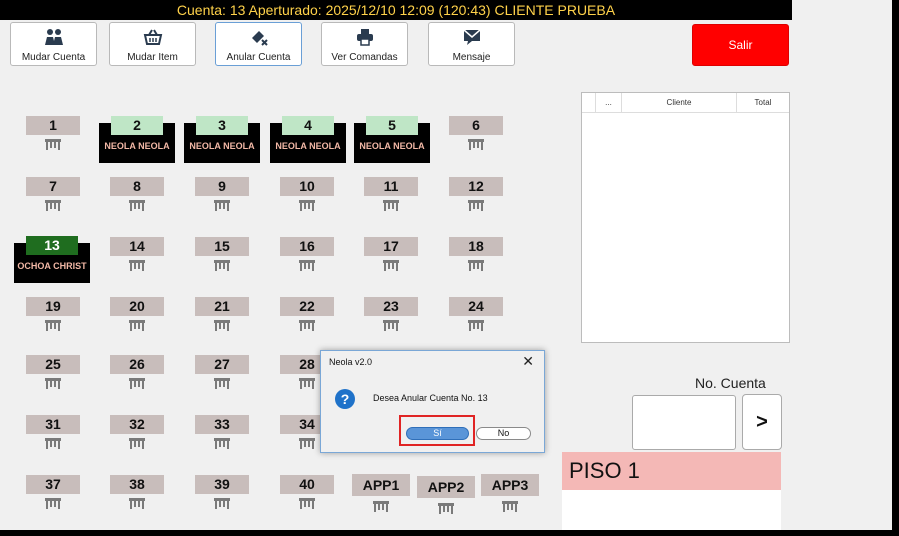 The image size is (899, 536). I want to click on table-number: 25, so click(53, 364).